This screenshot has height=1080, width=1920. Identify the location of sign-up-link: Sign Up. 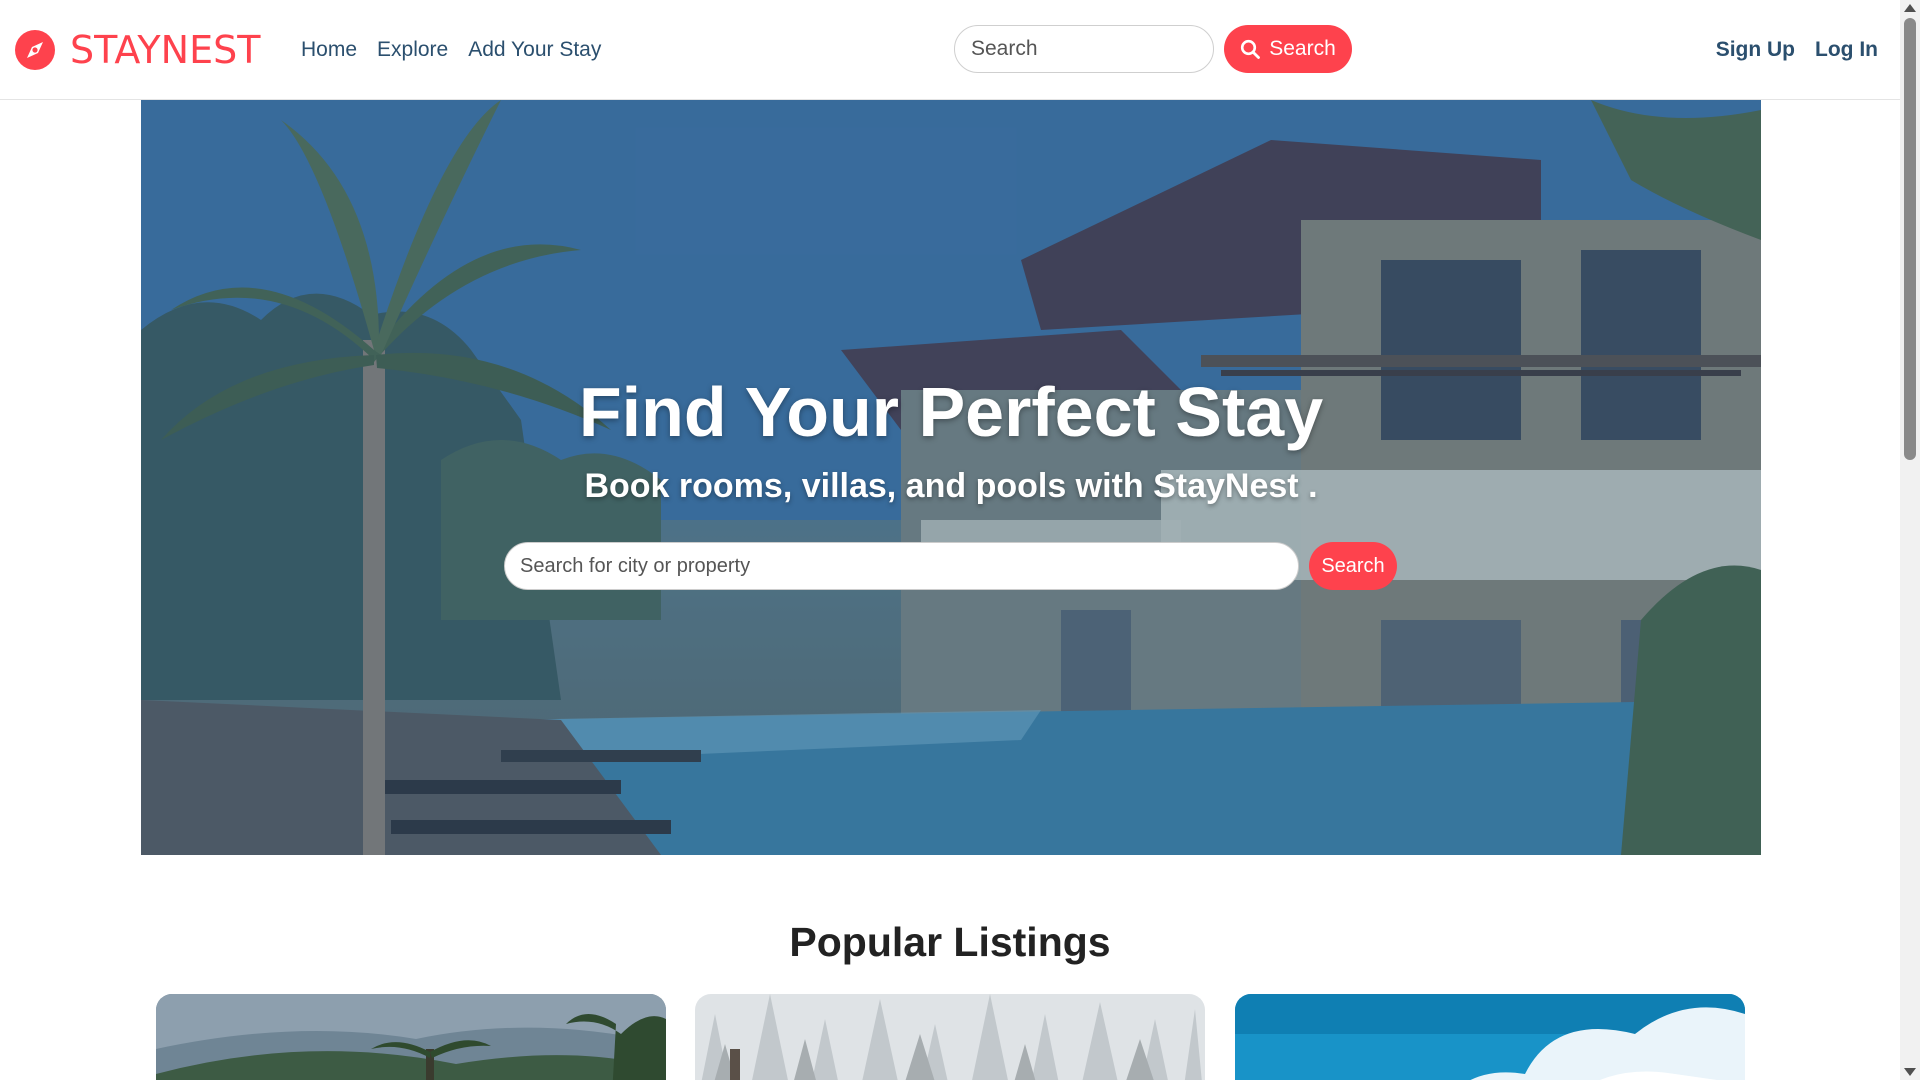
(1755, 50).